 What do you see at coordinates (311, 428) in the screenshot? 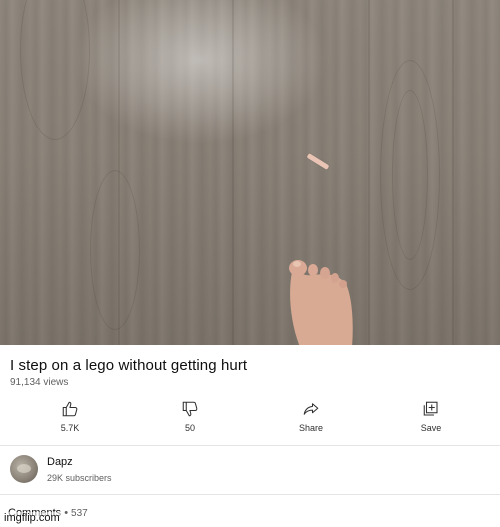
I see `share-label: Share` at bounding box center [311, 428].